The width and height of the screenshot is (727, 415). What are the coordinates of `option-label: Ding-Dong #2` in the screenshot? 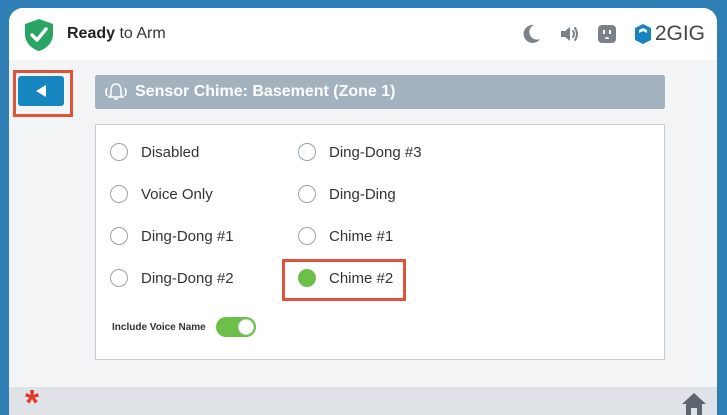 It's located at (187, 278).